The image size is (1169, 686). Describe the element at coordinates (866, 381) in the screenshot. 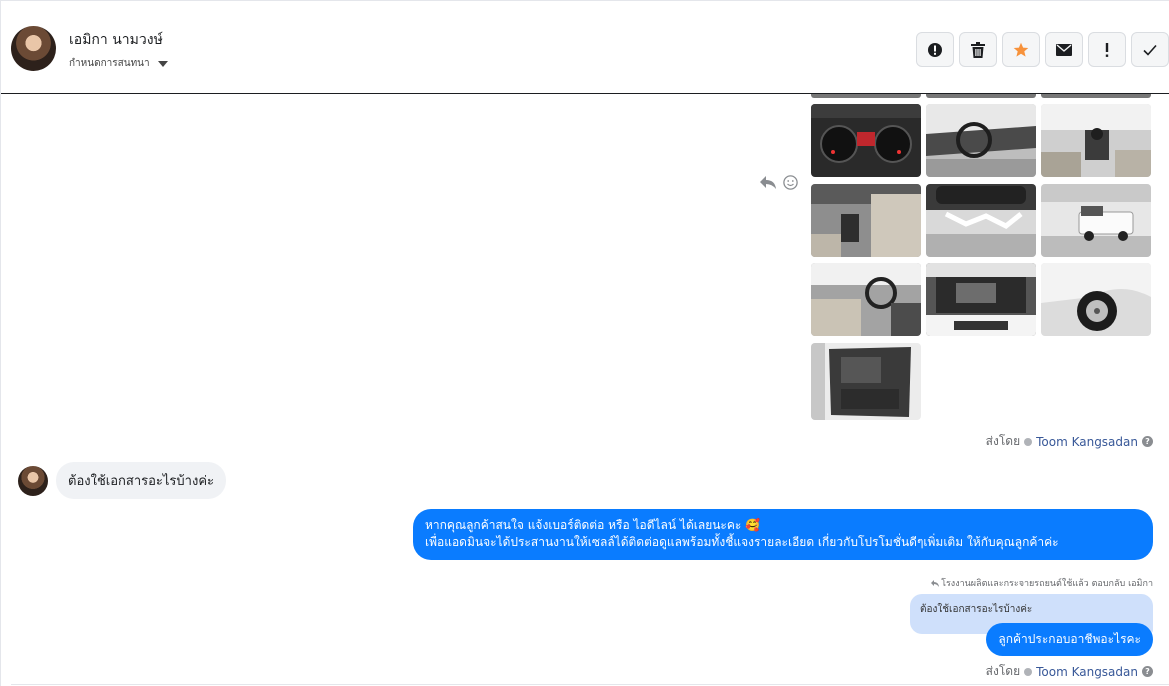

I see `photo-door-panel` at that location.